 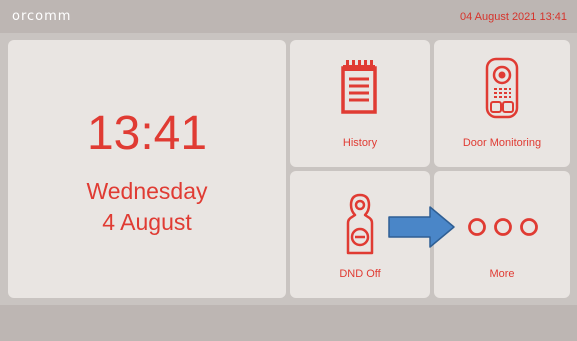 I want to click on clock-weekday: Wednesday, so click(x=147, y=191).